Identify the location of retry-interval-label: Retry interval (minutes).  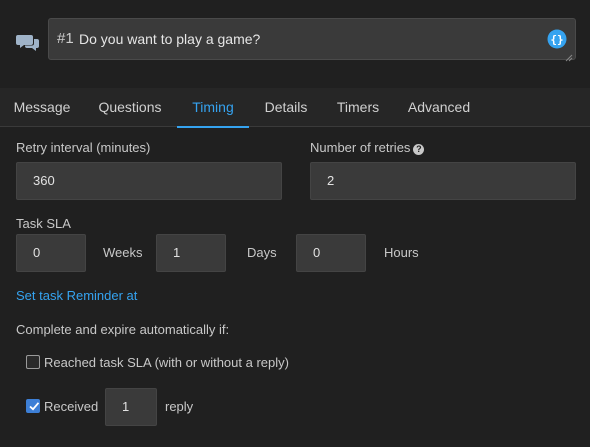
(83, 147).